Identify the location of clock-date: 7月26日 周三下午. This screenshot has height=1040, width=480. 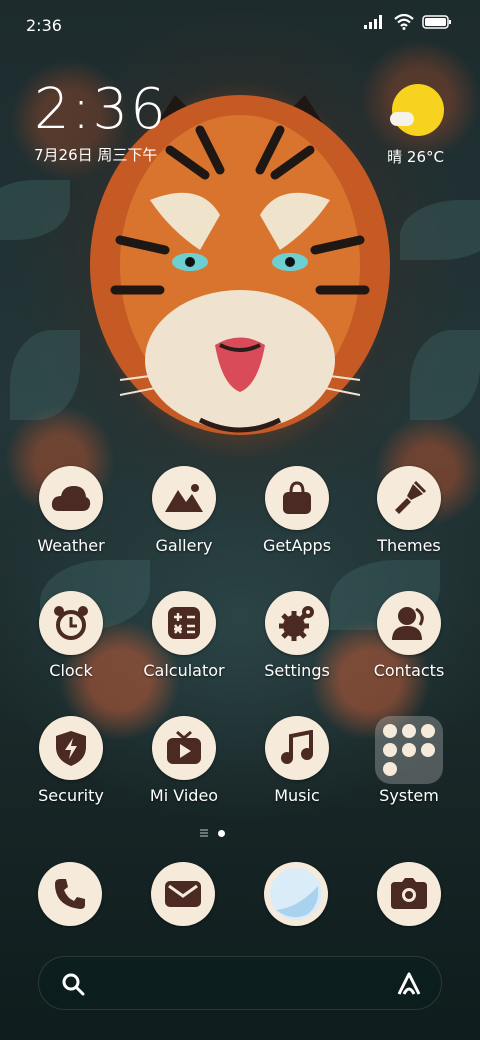
(96, 155).